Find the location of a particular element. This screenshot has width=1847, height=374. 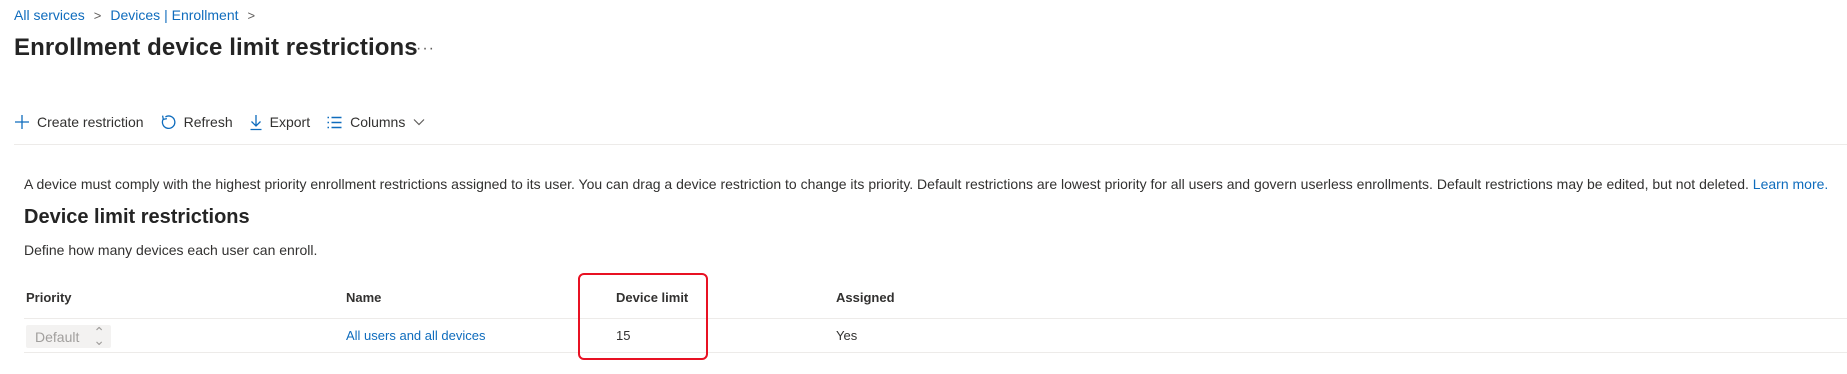

device-limit-highlight-box is located at coordinates (643, 316).